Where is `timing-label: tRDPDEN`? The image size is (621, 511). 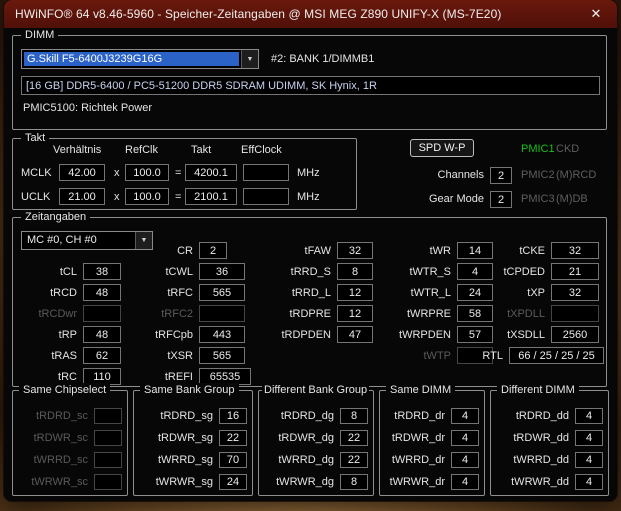 timing-label: tRDPDEN is located at coordinates (306, 334).